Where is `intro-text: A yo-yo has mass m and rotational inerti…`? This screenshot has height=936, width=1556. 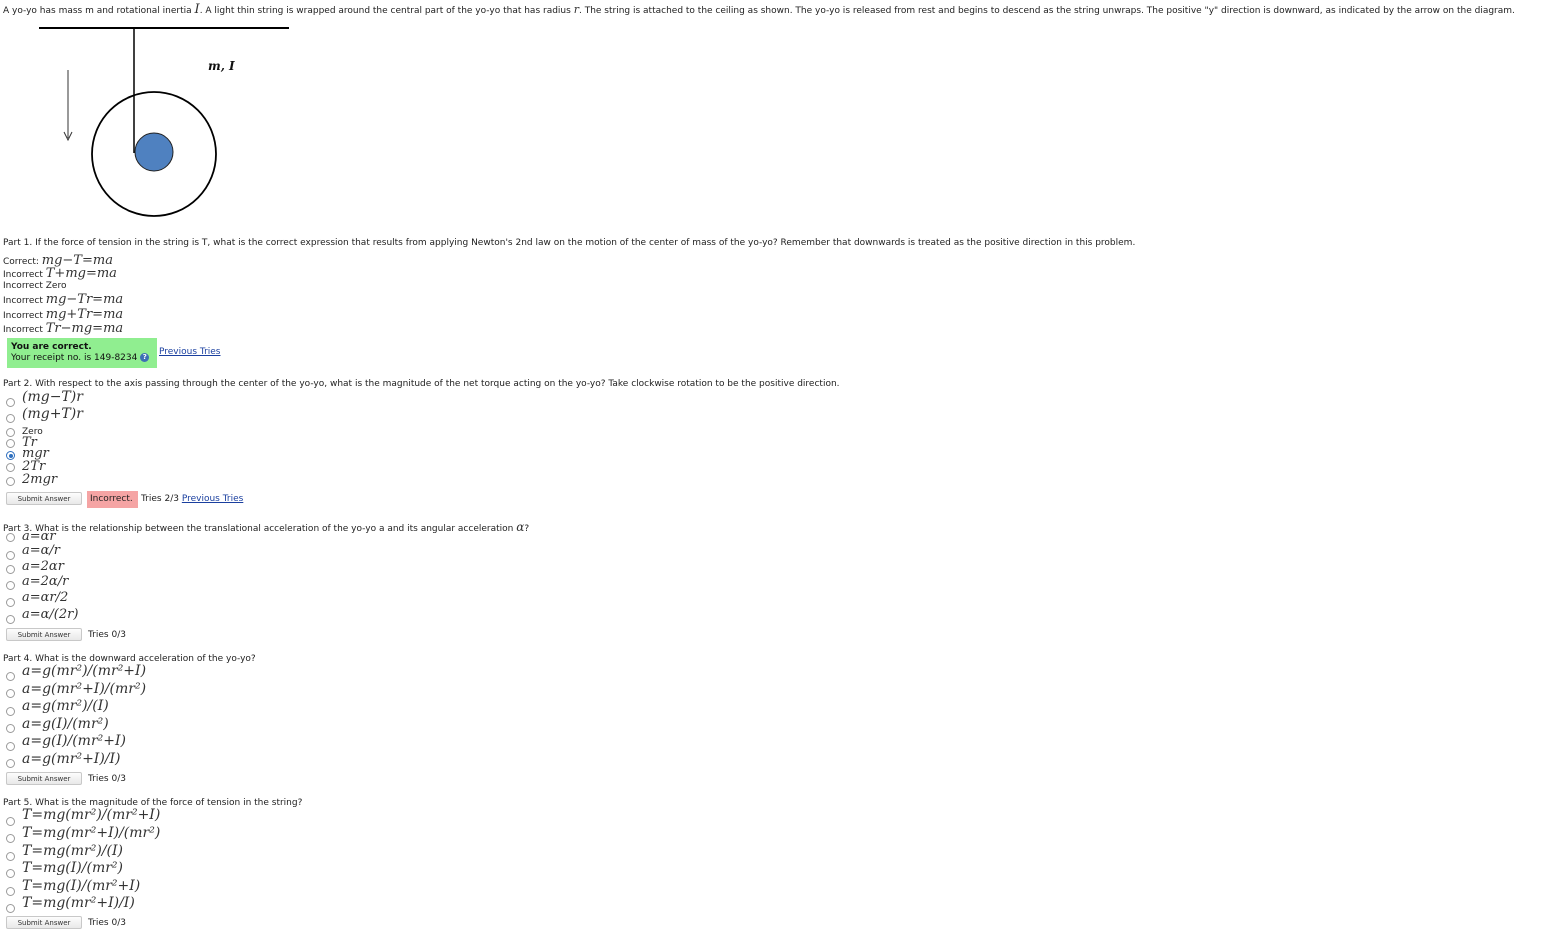
intro-text: A yo-yo has mass m and rotational inerti… is located at coordinates (97, 11).